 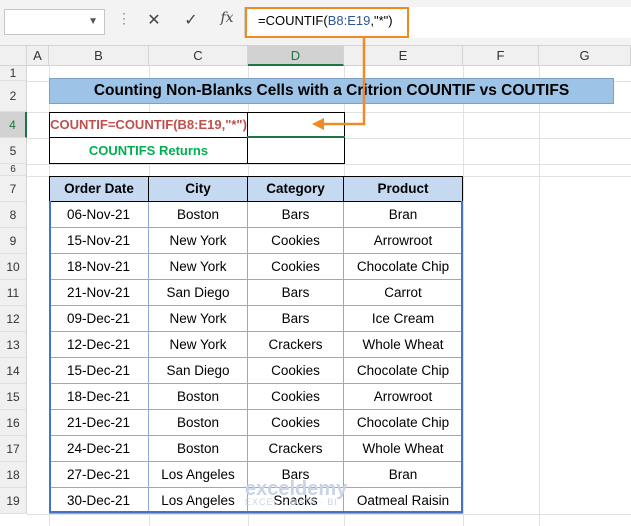 What do you see at coordinates (13, 170) in the screenshot?
I see `row-header-6: 6` at bounding box center [13, 170].